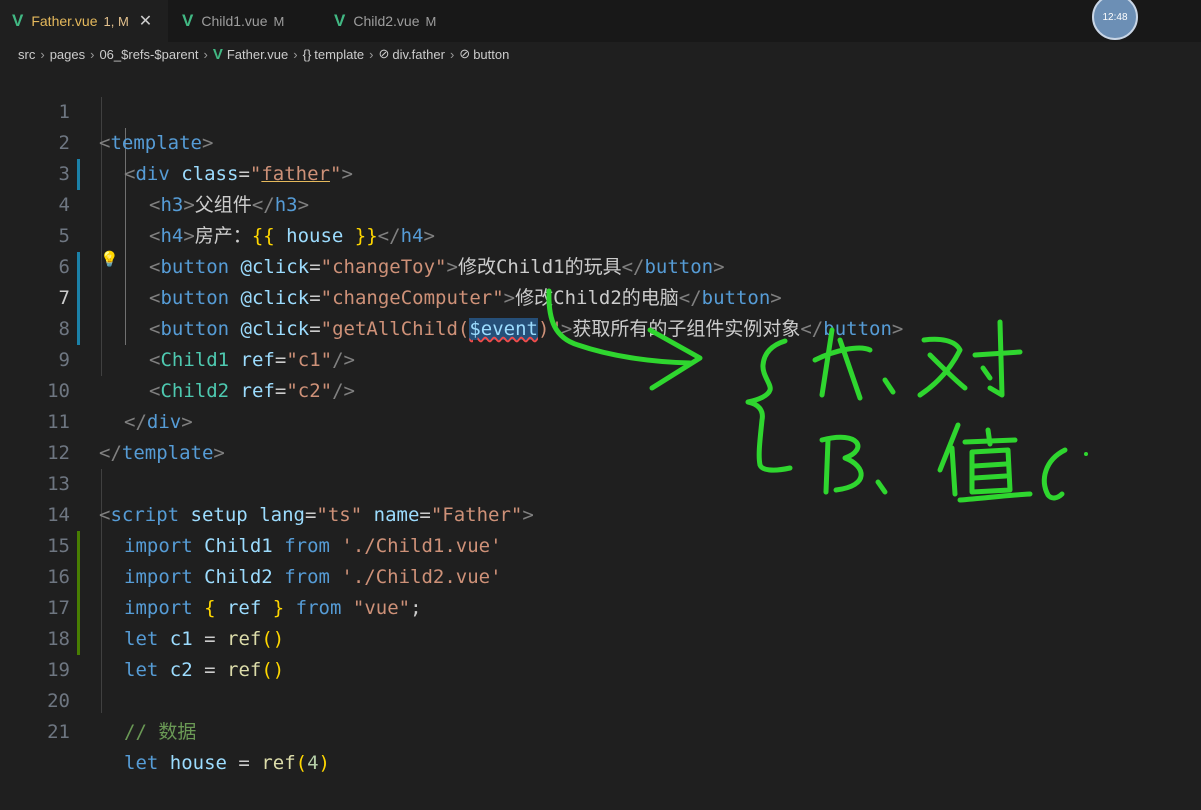 The image size is (1201, 810). What do you see at coordinates (227, 763) in the screenshot?
I see `code-text: let house = ref(4)` at bounding box center [227, 763].